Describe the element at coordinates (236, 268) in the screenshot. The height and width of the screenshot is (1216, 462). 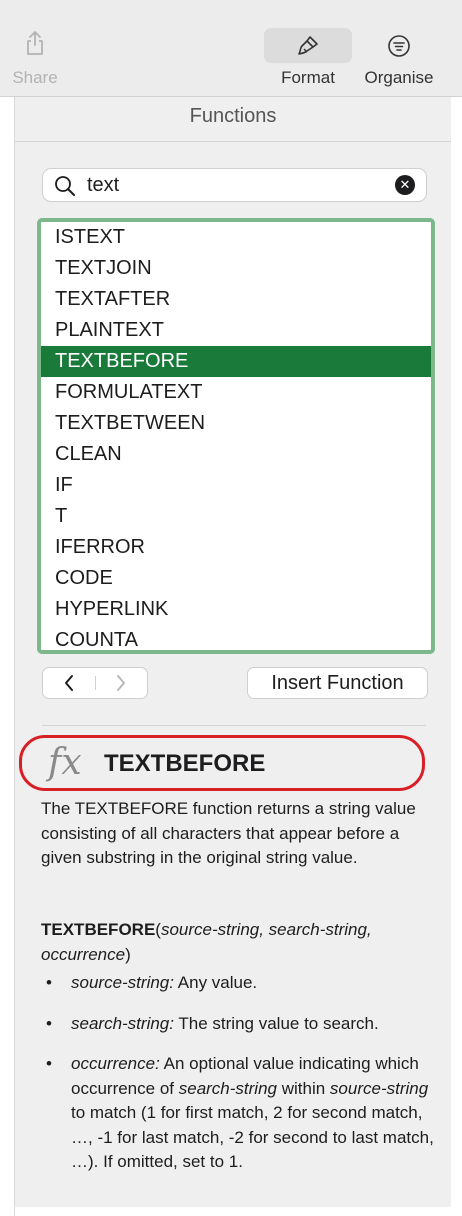
I see `list-item: TEXTJOIN` at that location.